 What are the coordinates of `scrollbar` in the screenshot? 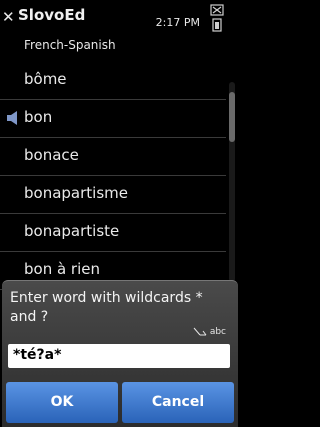 It's located at (232, 182).